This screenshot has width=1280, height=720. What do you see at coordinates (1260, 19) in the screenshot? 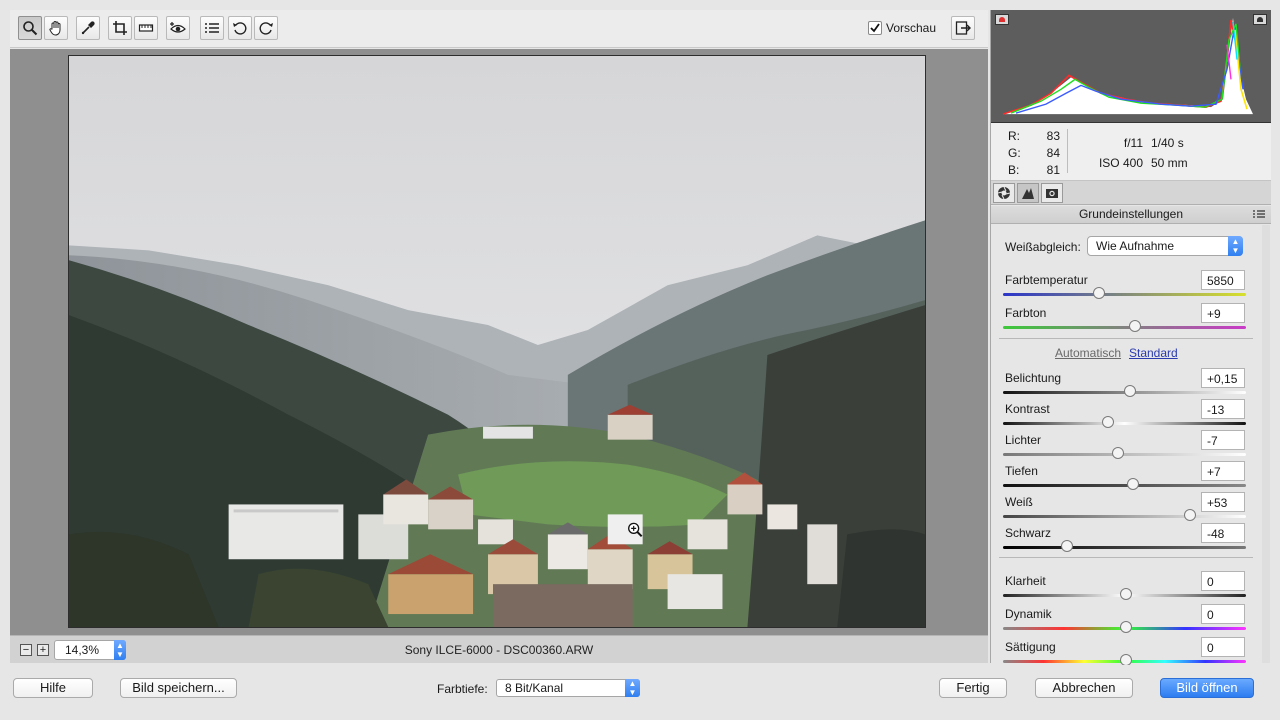
I see `highlight-clipping-toggle` at bounding box center [1260, 19].